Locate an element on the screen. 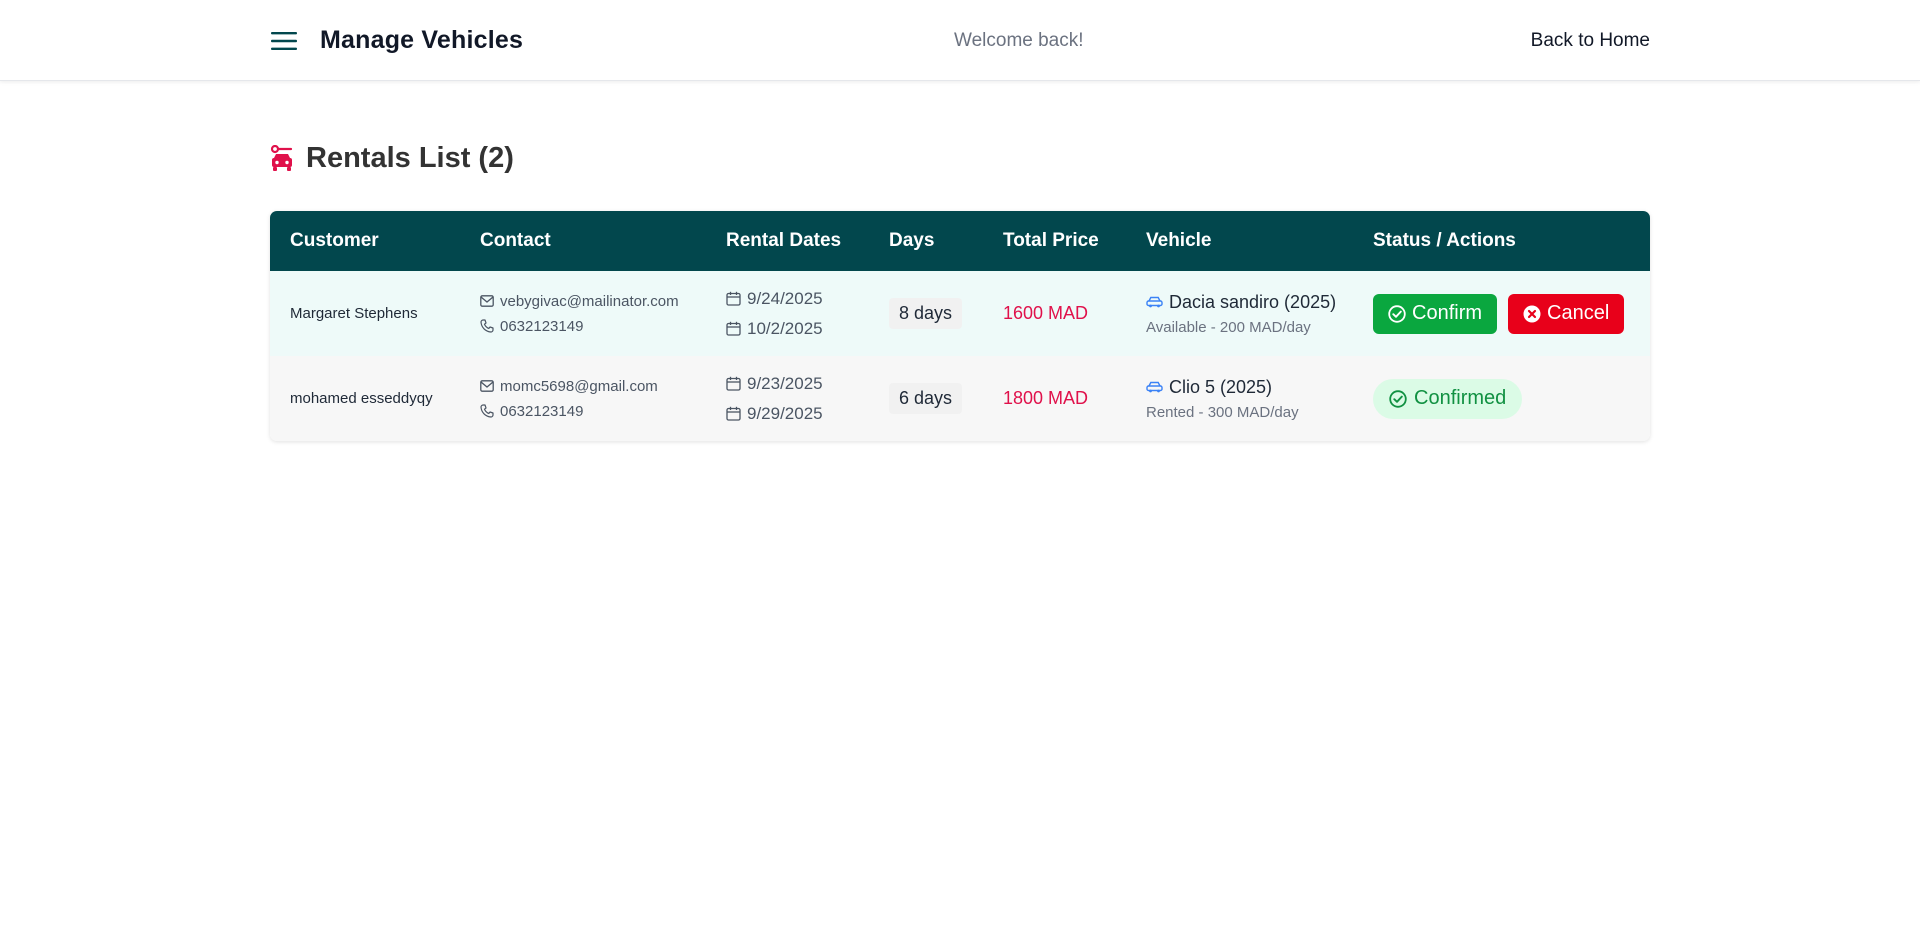 This screenshot has width=1920, height=928. customer-name: mohamed esseddyqy is located at coordinates (361, 398).